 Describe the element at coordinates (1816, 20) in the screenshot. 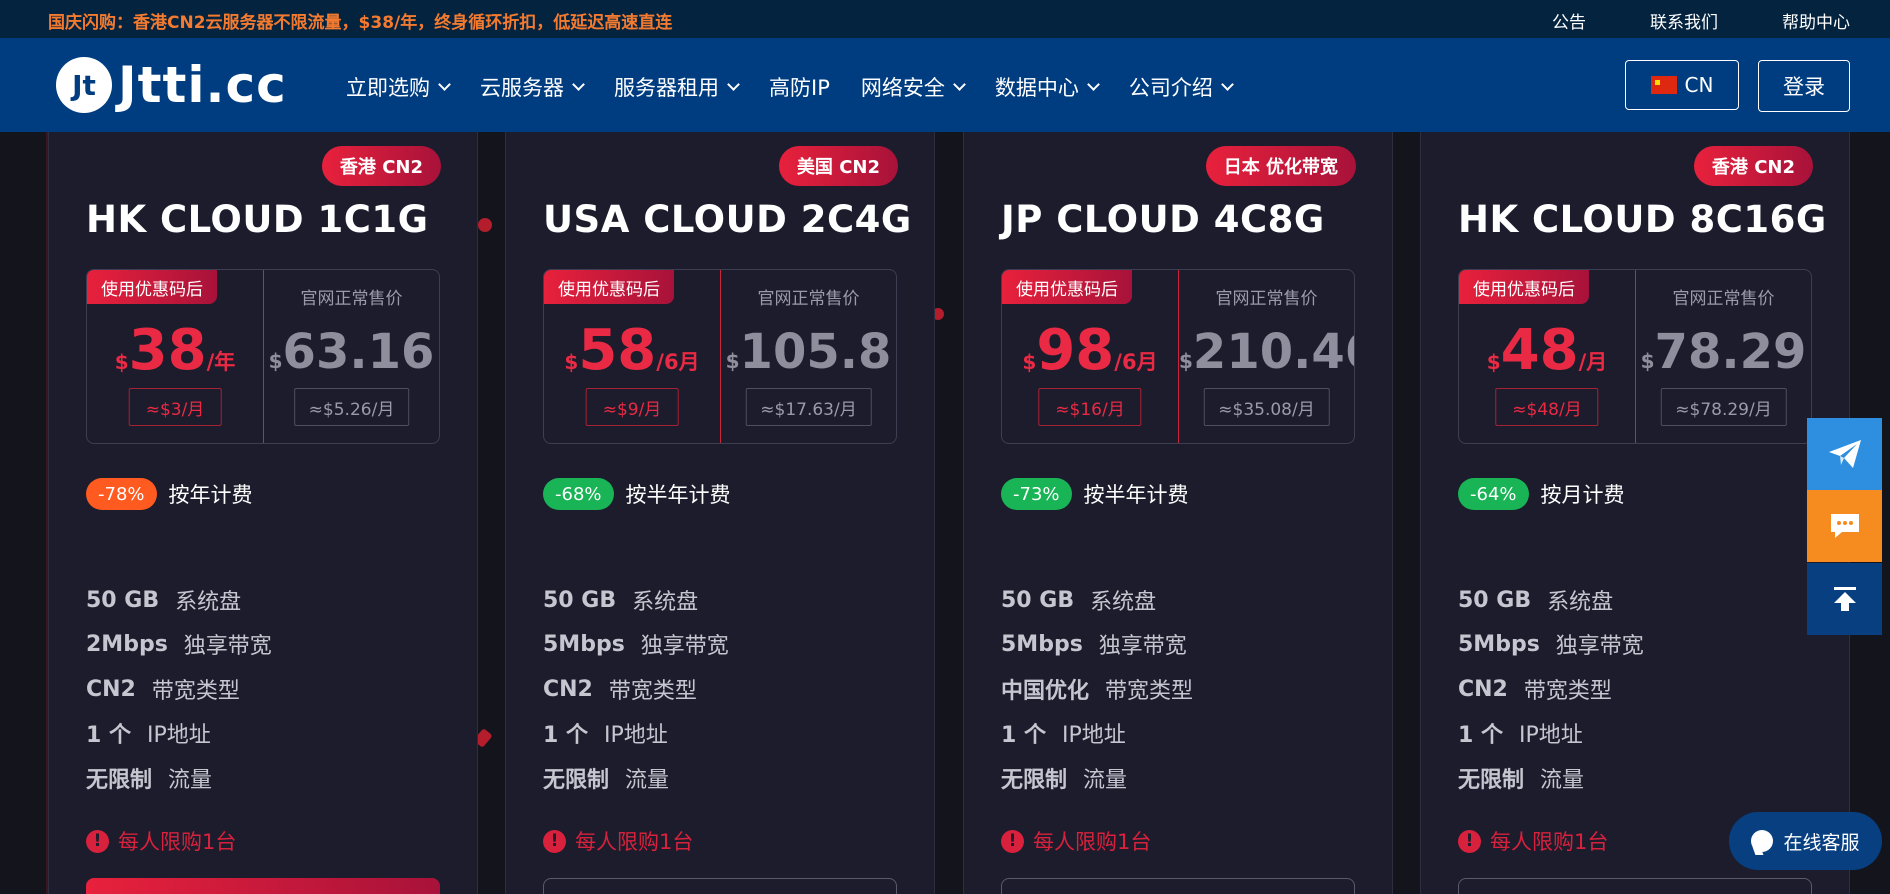

I see `top-link-help: 帮助中心` at that location.